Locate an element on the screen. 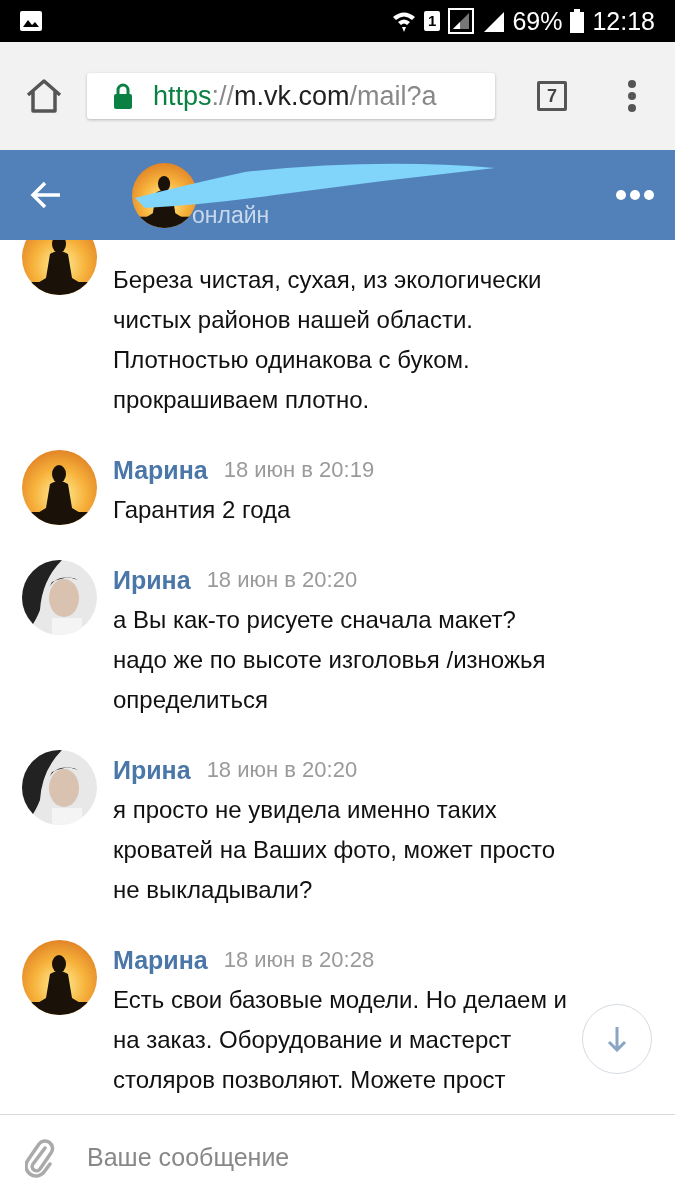  message-time: 18 июн в 20:28 is located at coordinates (299, 960).